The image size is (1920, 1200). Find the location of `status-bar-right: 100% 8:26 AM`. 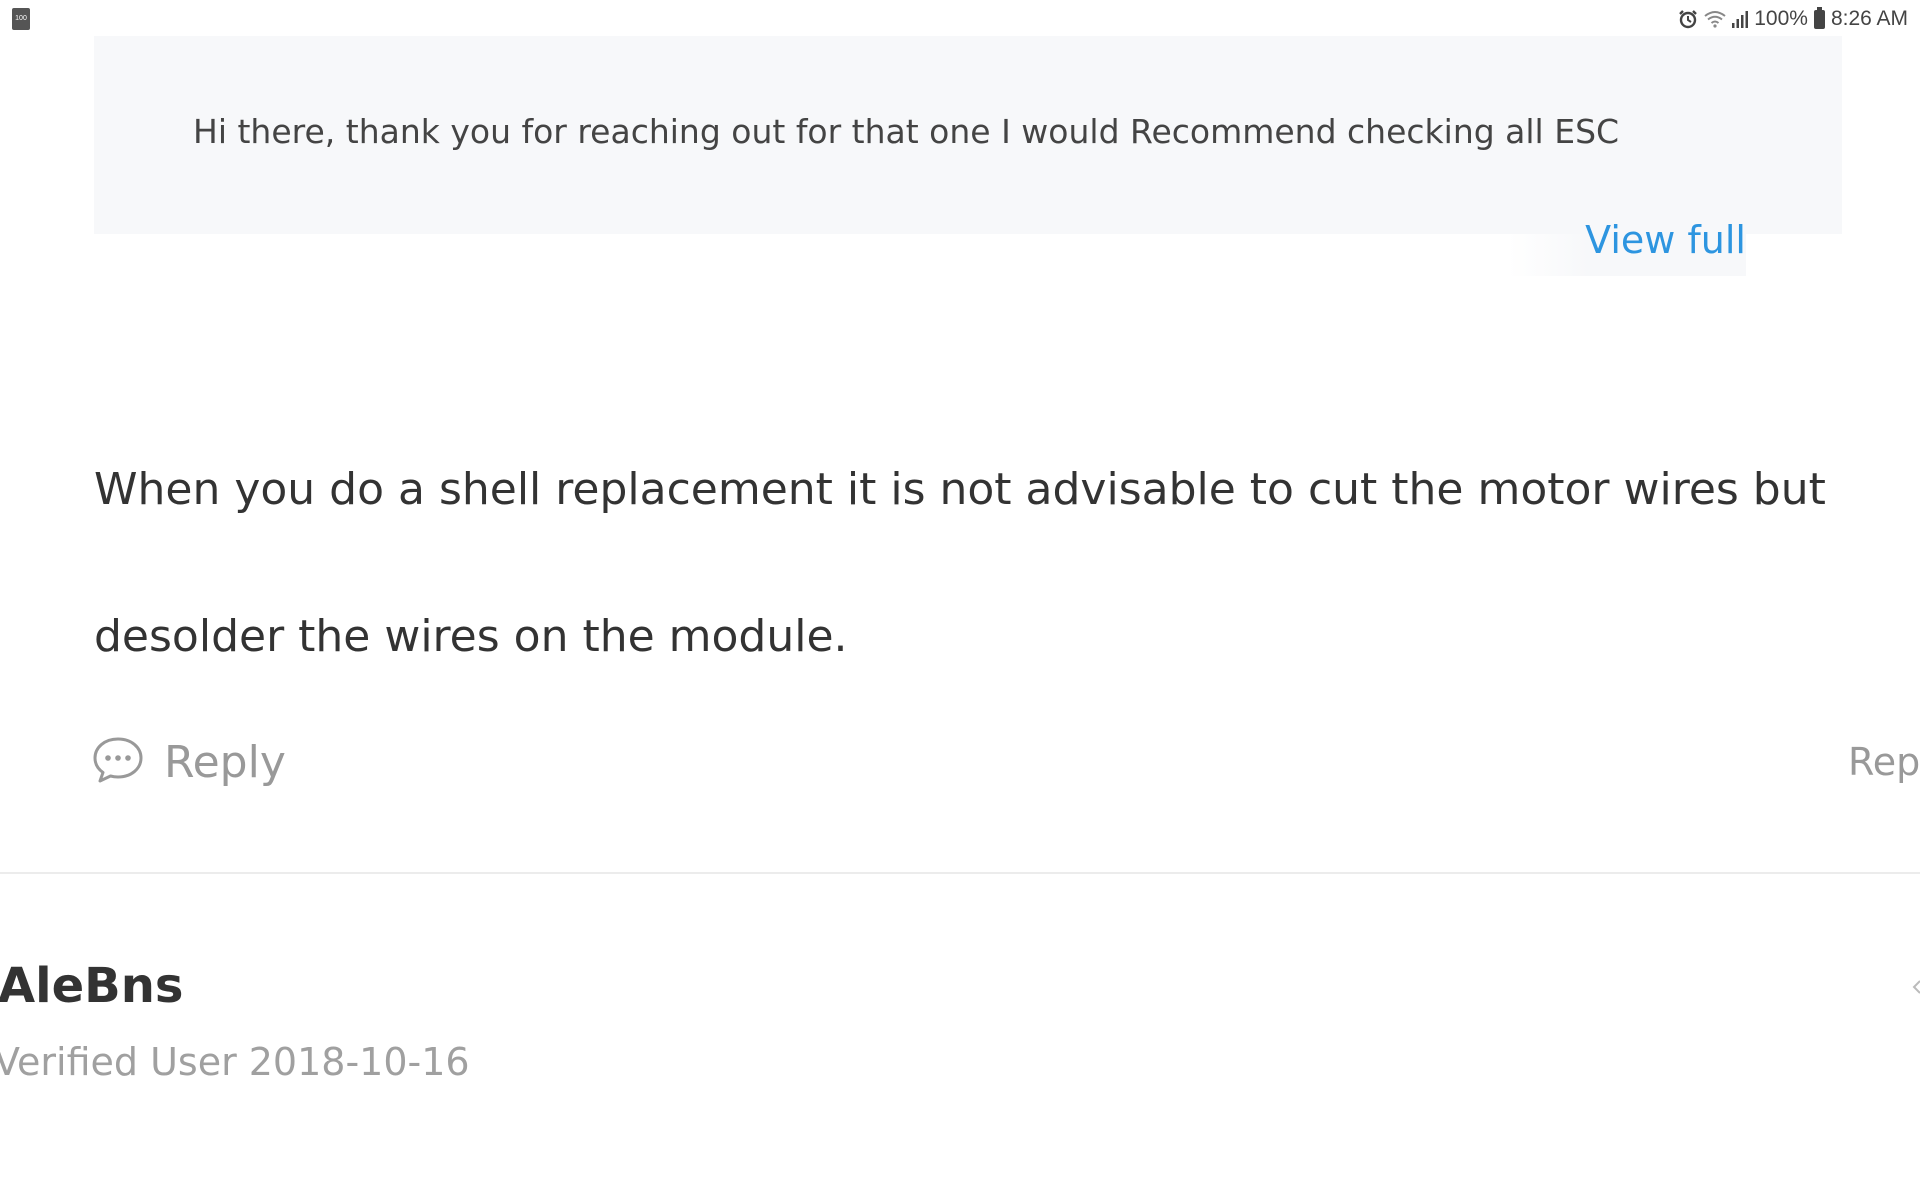

status-bar-right: 100% 8:26 AM is located at coordinates (1793, 18).